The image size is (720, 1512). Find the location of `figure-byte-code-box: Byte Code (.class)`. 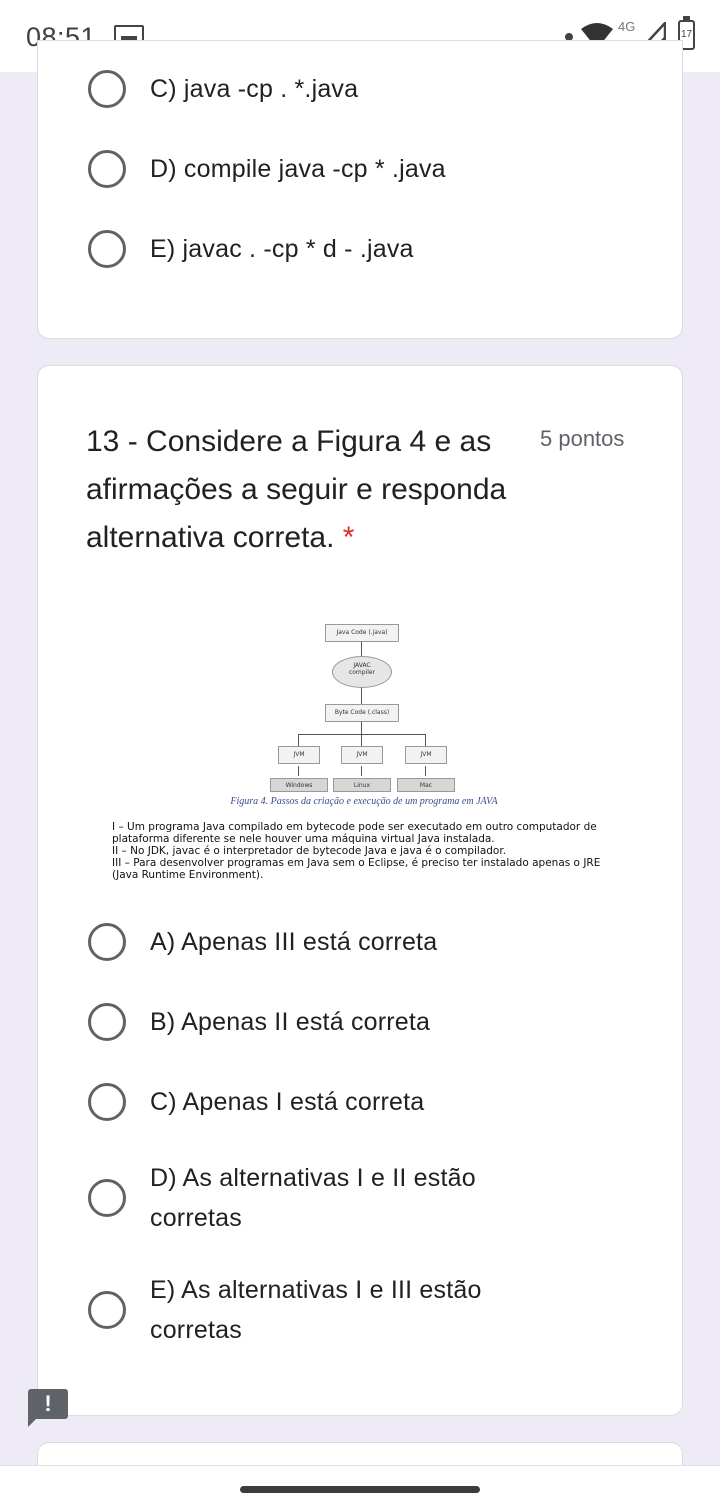

figure-byte-code-box: Byte Code (.class) is located at coordinates (362, 713).